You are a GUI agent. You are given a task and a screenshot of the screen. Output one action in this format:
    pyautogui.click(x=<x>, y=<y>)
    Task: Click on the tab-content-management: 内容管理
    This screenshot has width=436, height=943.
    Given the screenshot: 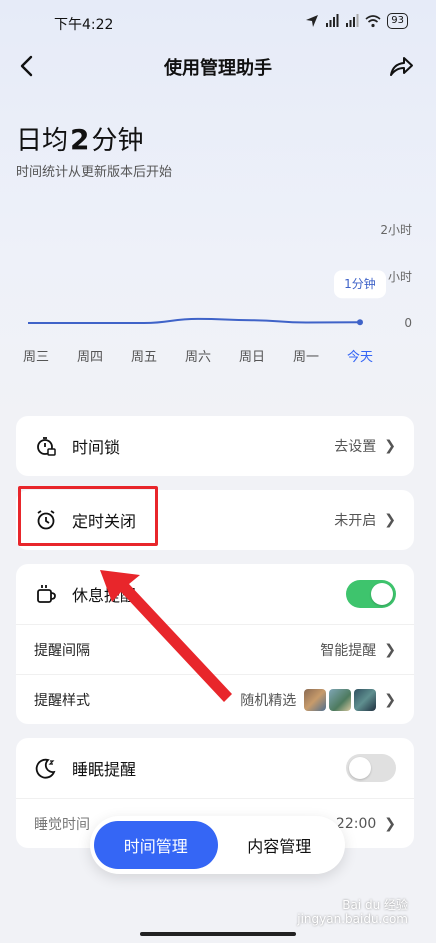 What is the action you would take?
    pyautogui.click(x=280, y=845)
    